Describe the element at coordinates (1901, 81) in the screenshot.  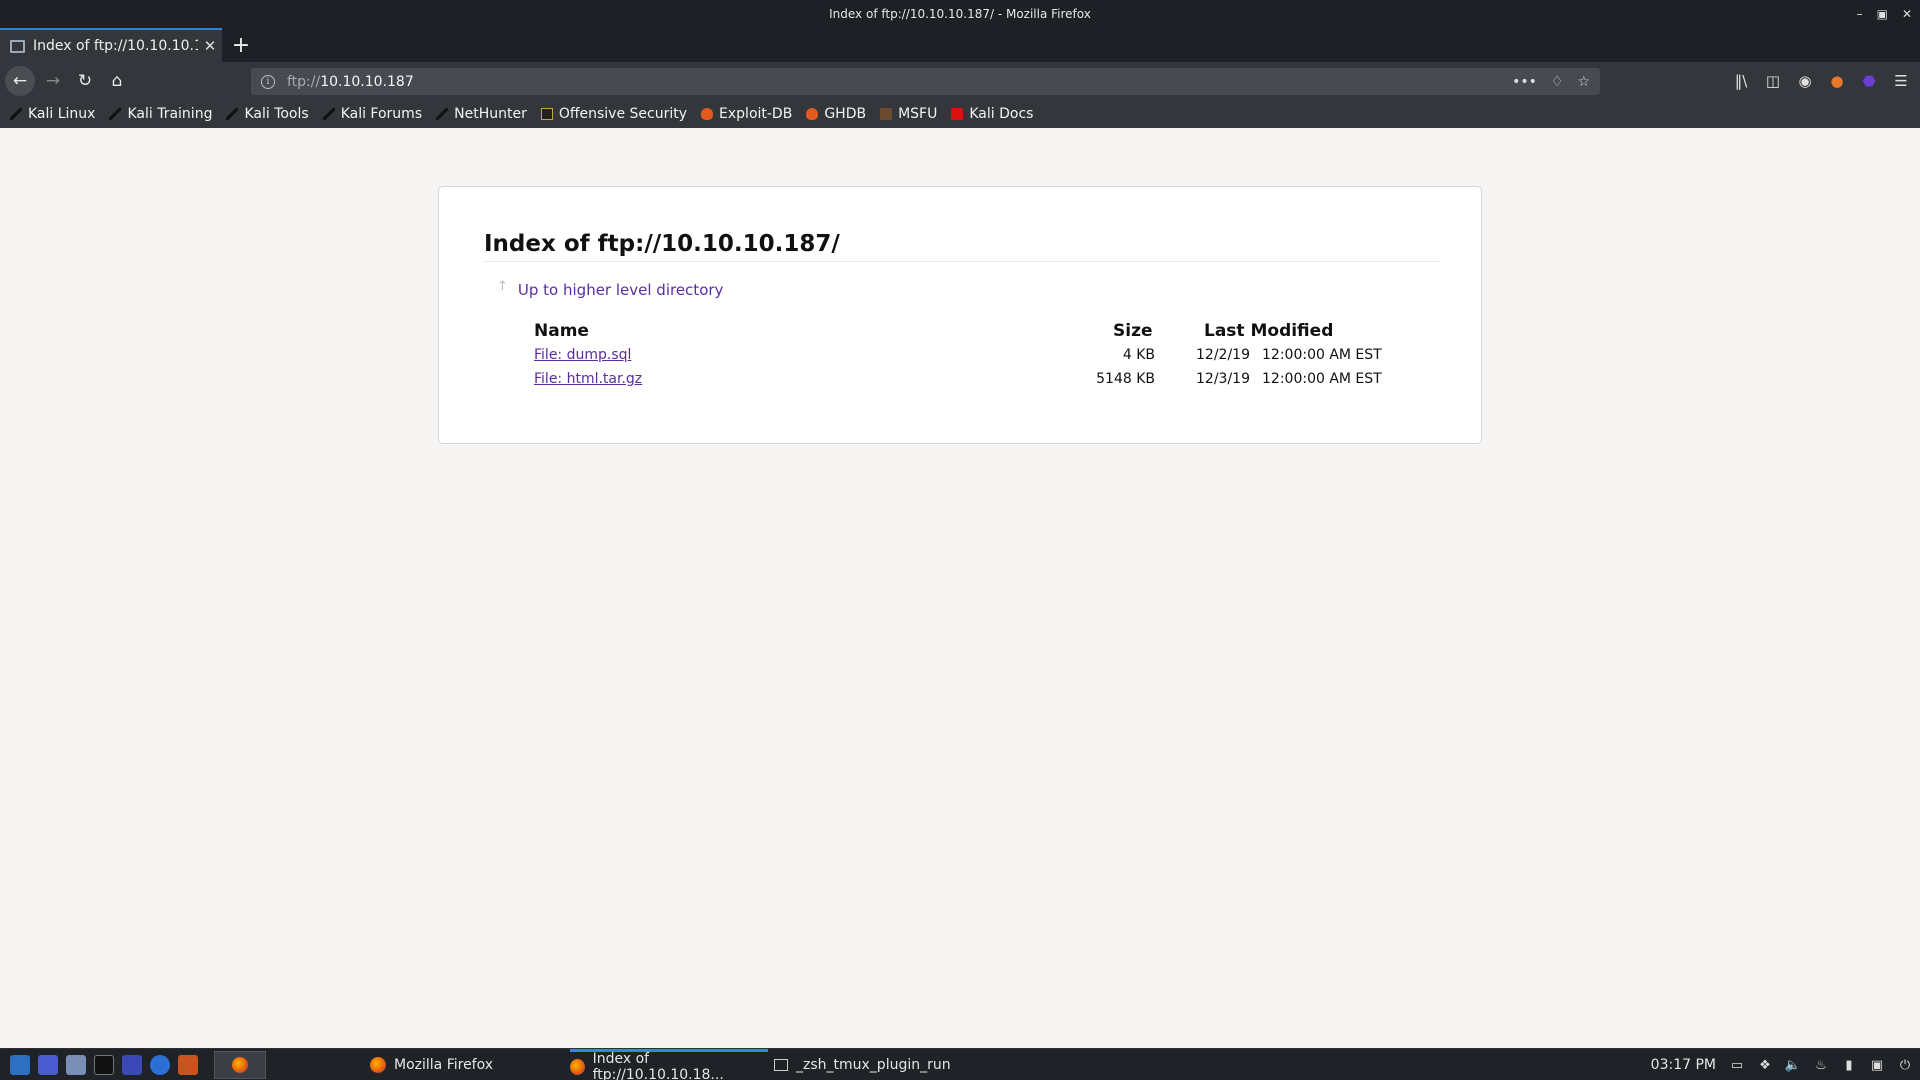
I see `hamburger-menu-icon: ☰` at that location.